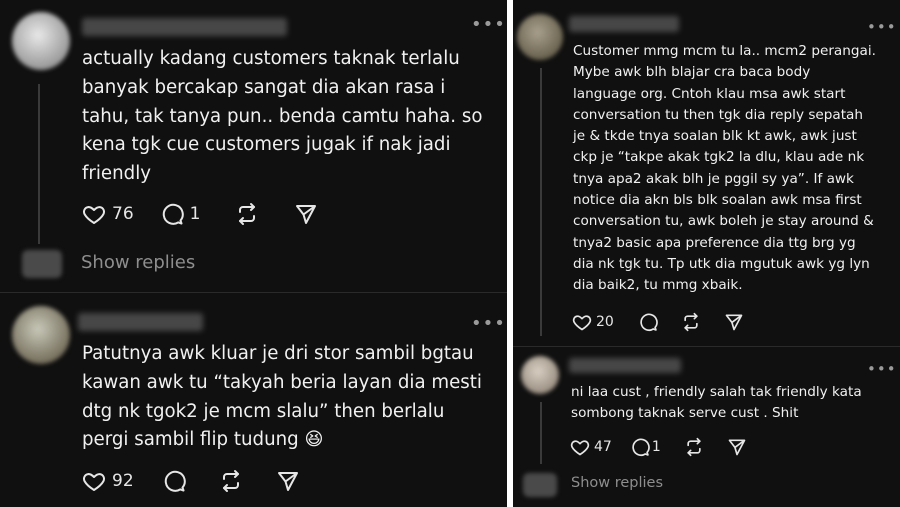 Image resolution: width=900 pixels, height=507 pixels. I want to click on like-count: 92, so click(123, 481).